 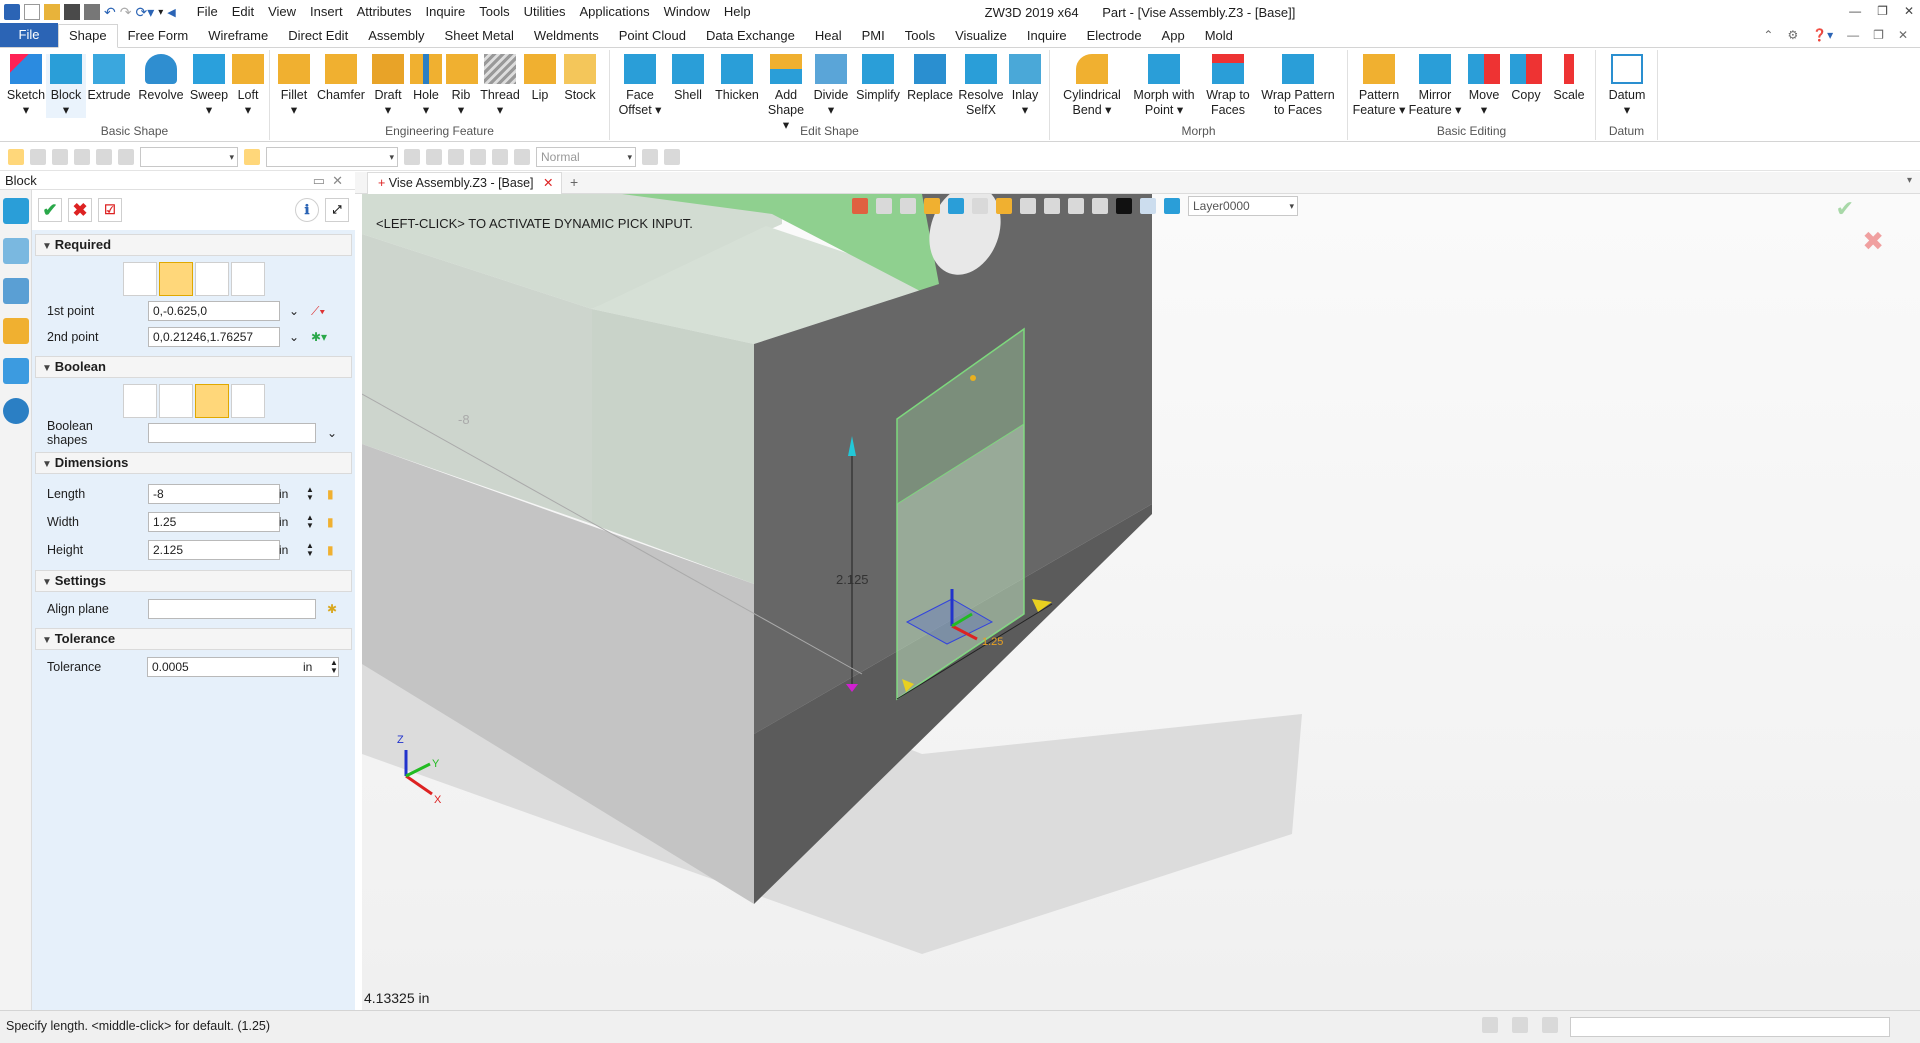 What do you see at coordinates (337, 210) in the screenshot?
I see `expand-button: ⤢` at bounding box center [337, 210].